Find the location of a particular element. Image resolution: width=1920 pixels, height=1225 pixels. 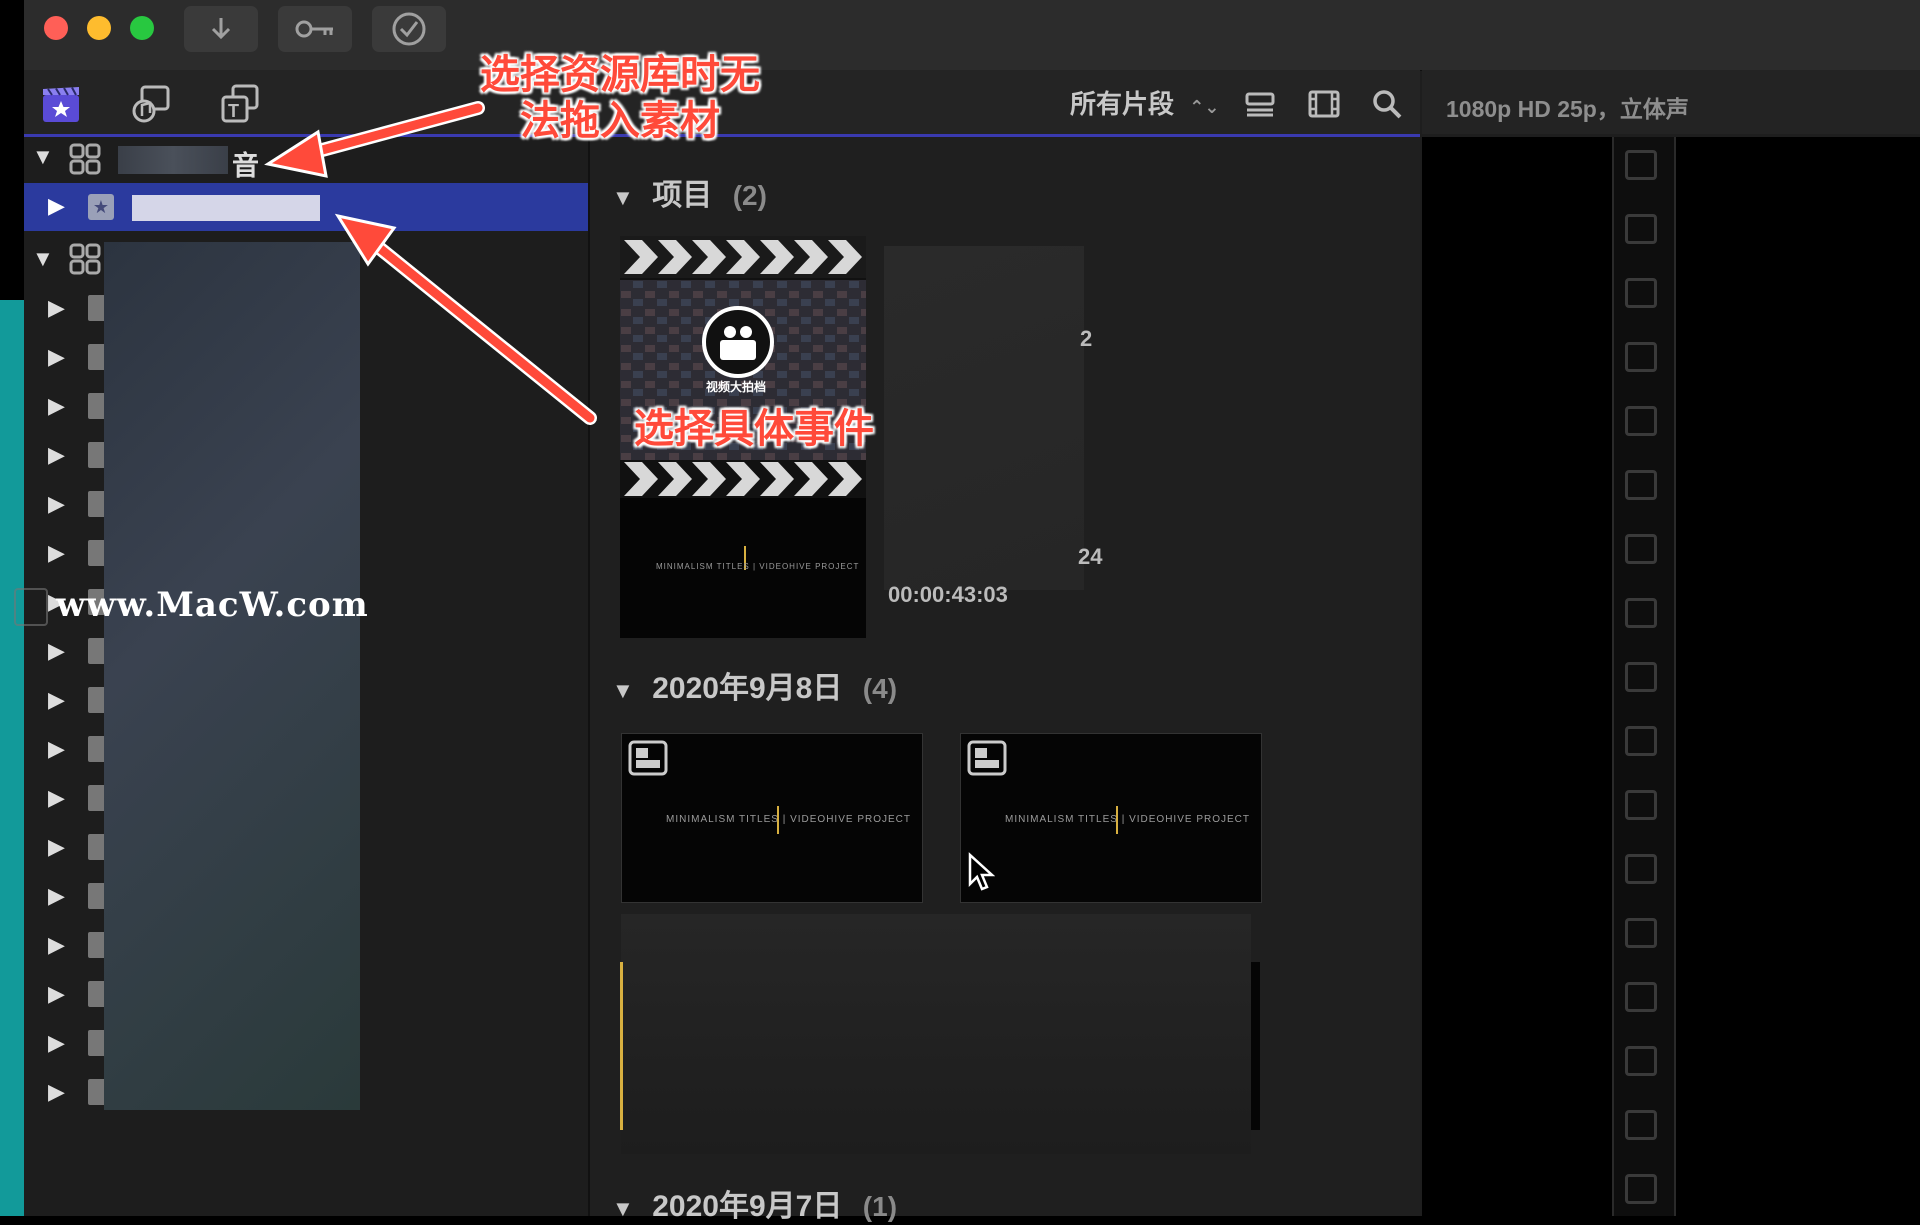

event-annotation: 选择具体事件 is located at coordinates (754, 429).